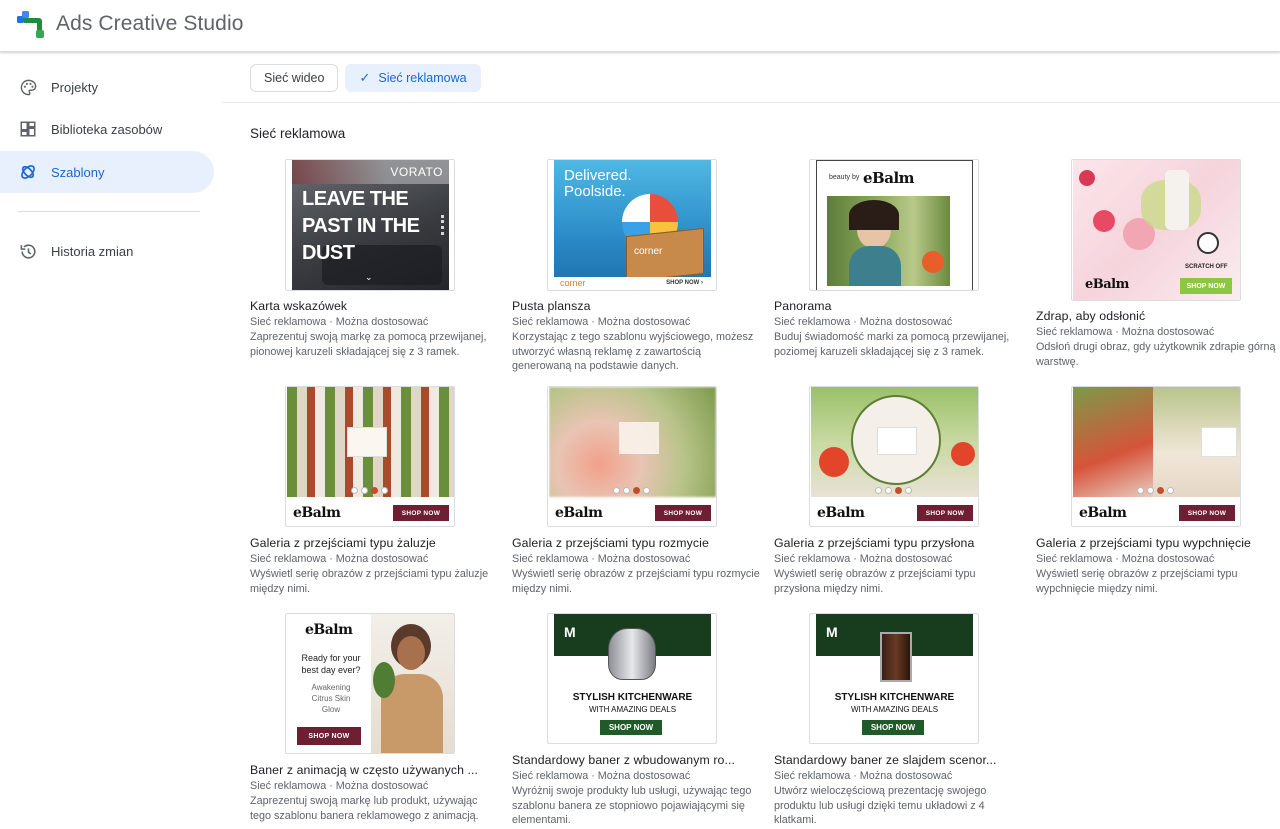 The width and height of the screenshot is (1280, 829). What do you see at coordinates (294, 78) in the screenshot?
I see `tab-video-network: Sieć wideo` at bounding box center [294, 78].